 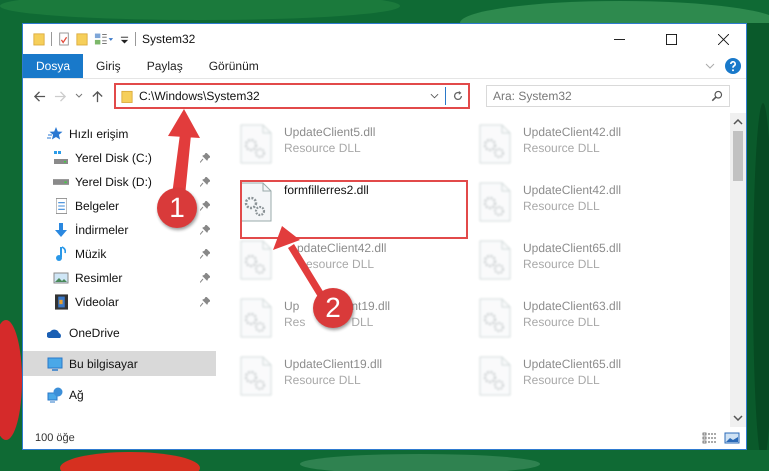 What do you see at coordinates (572, 306) in the screenshot?
I see `file-name: UpdateClient63.dll` at bounding box center [572, 306].